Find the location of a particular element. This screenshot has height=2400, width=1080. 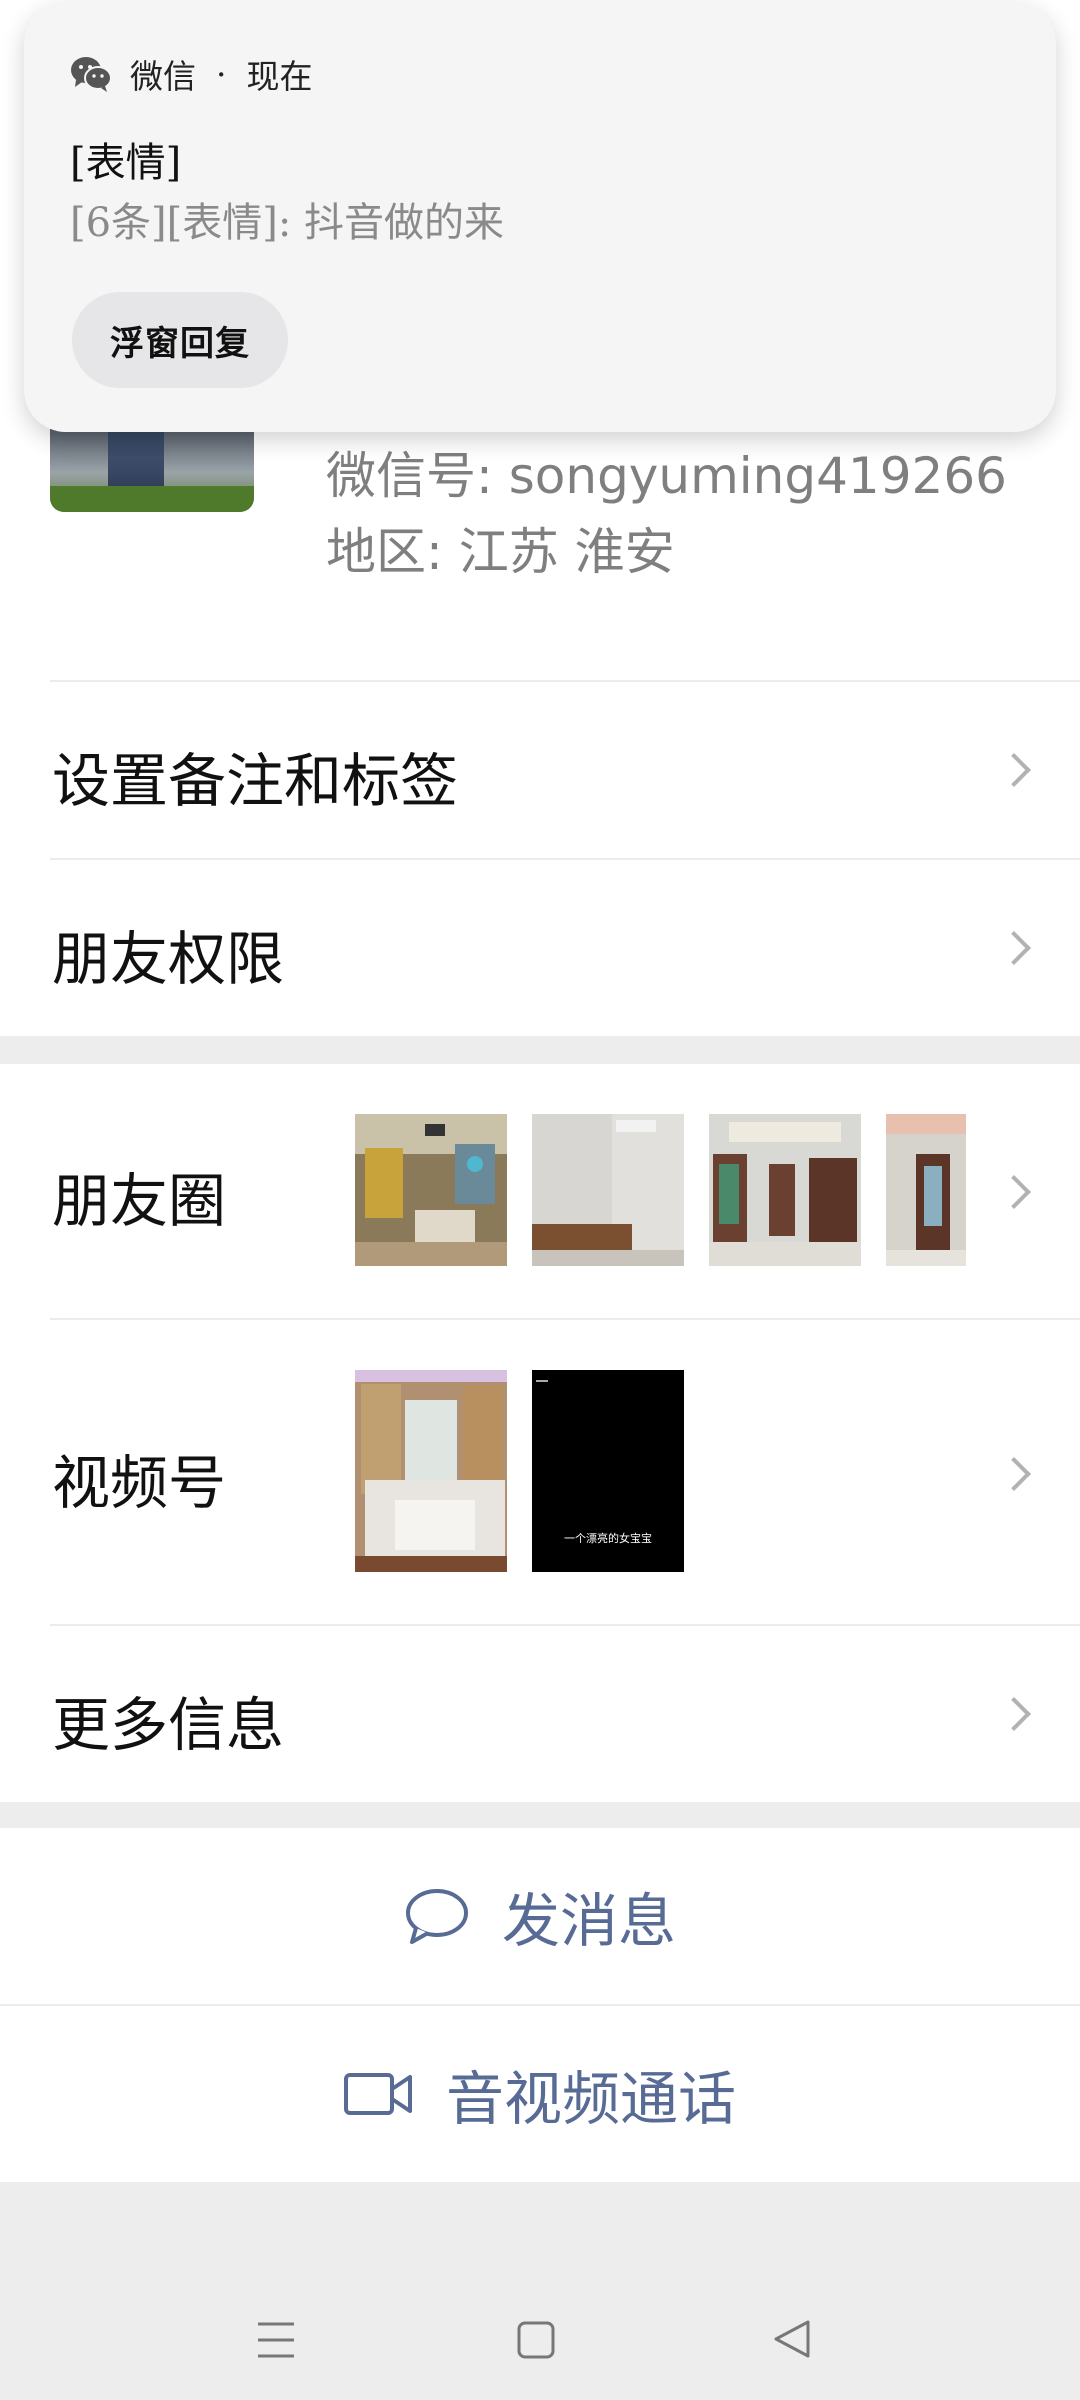

row-channels: 视频号 一个漂亮的女宝宝 is located at coordinates (565, 1471).